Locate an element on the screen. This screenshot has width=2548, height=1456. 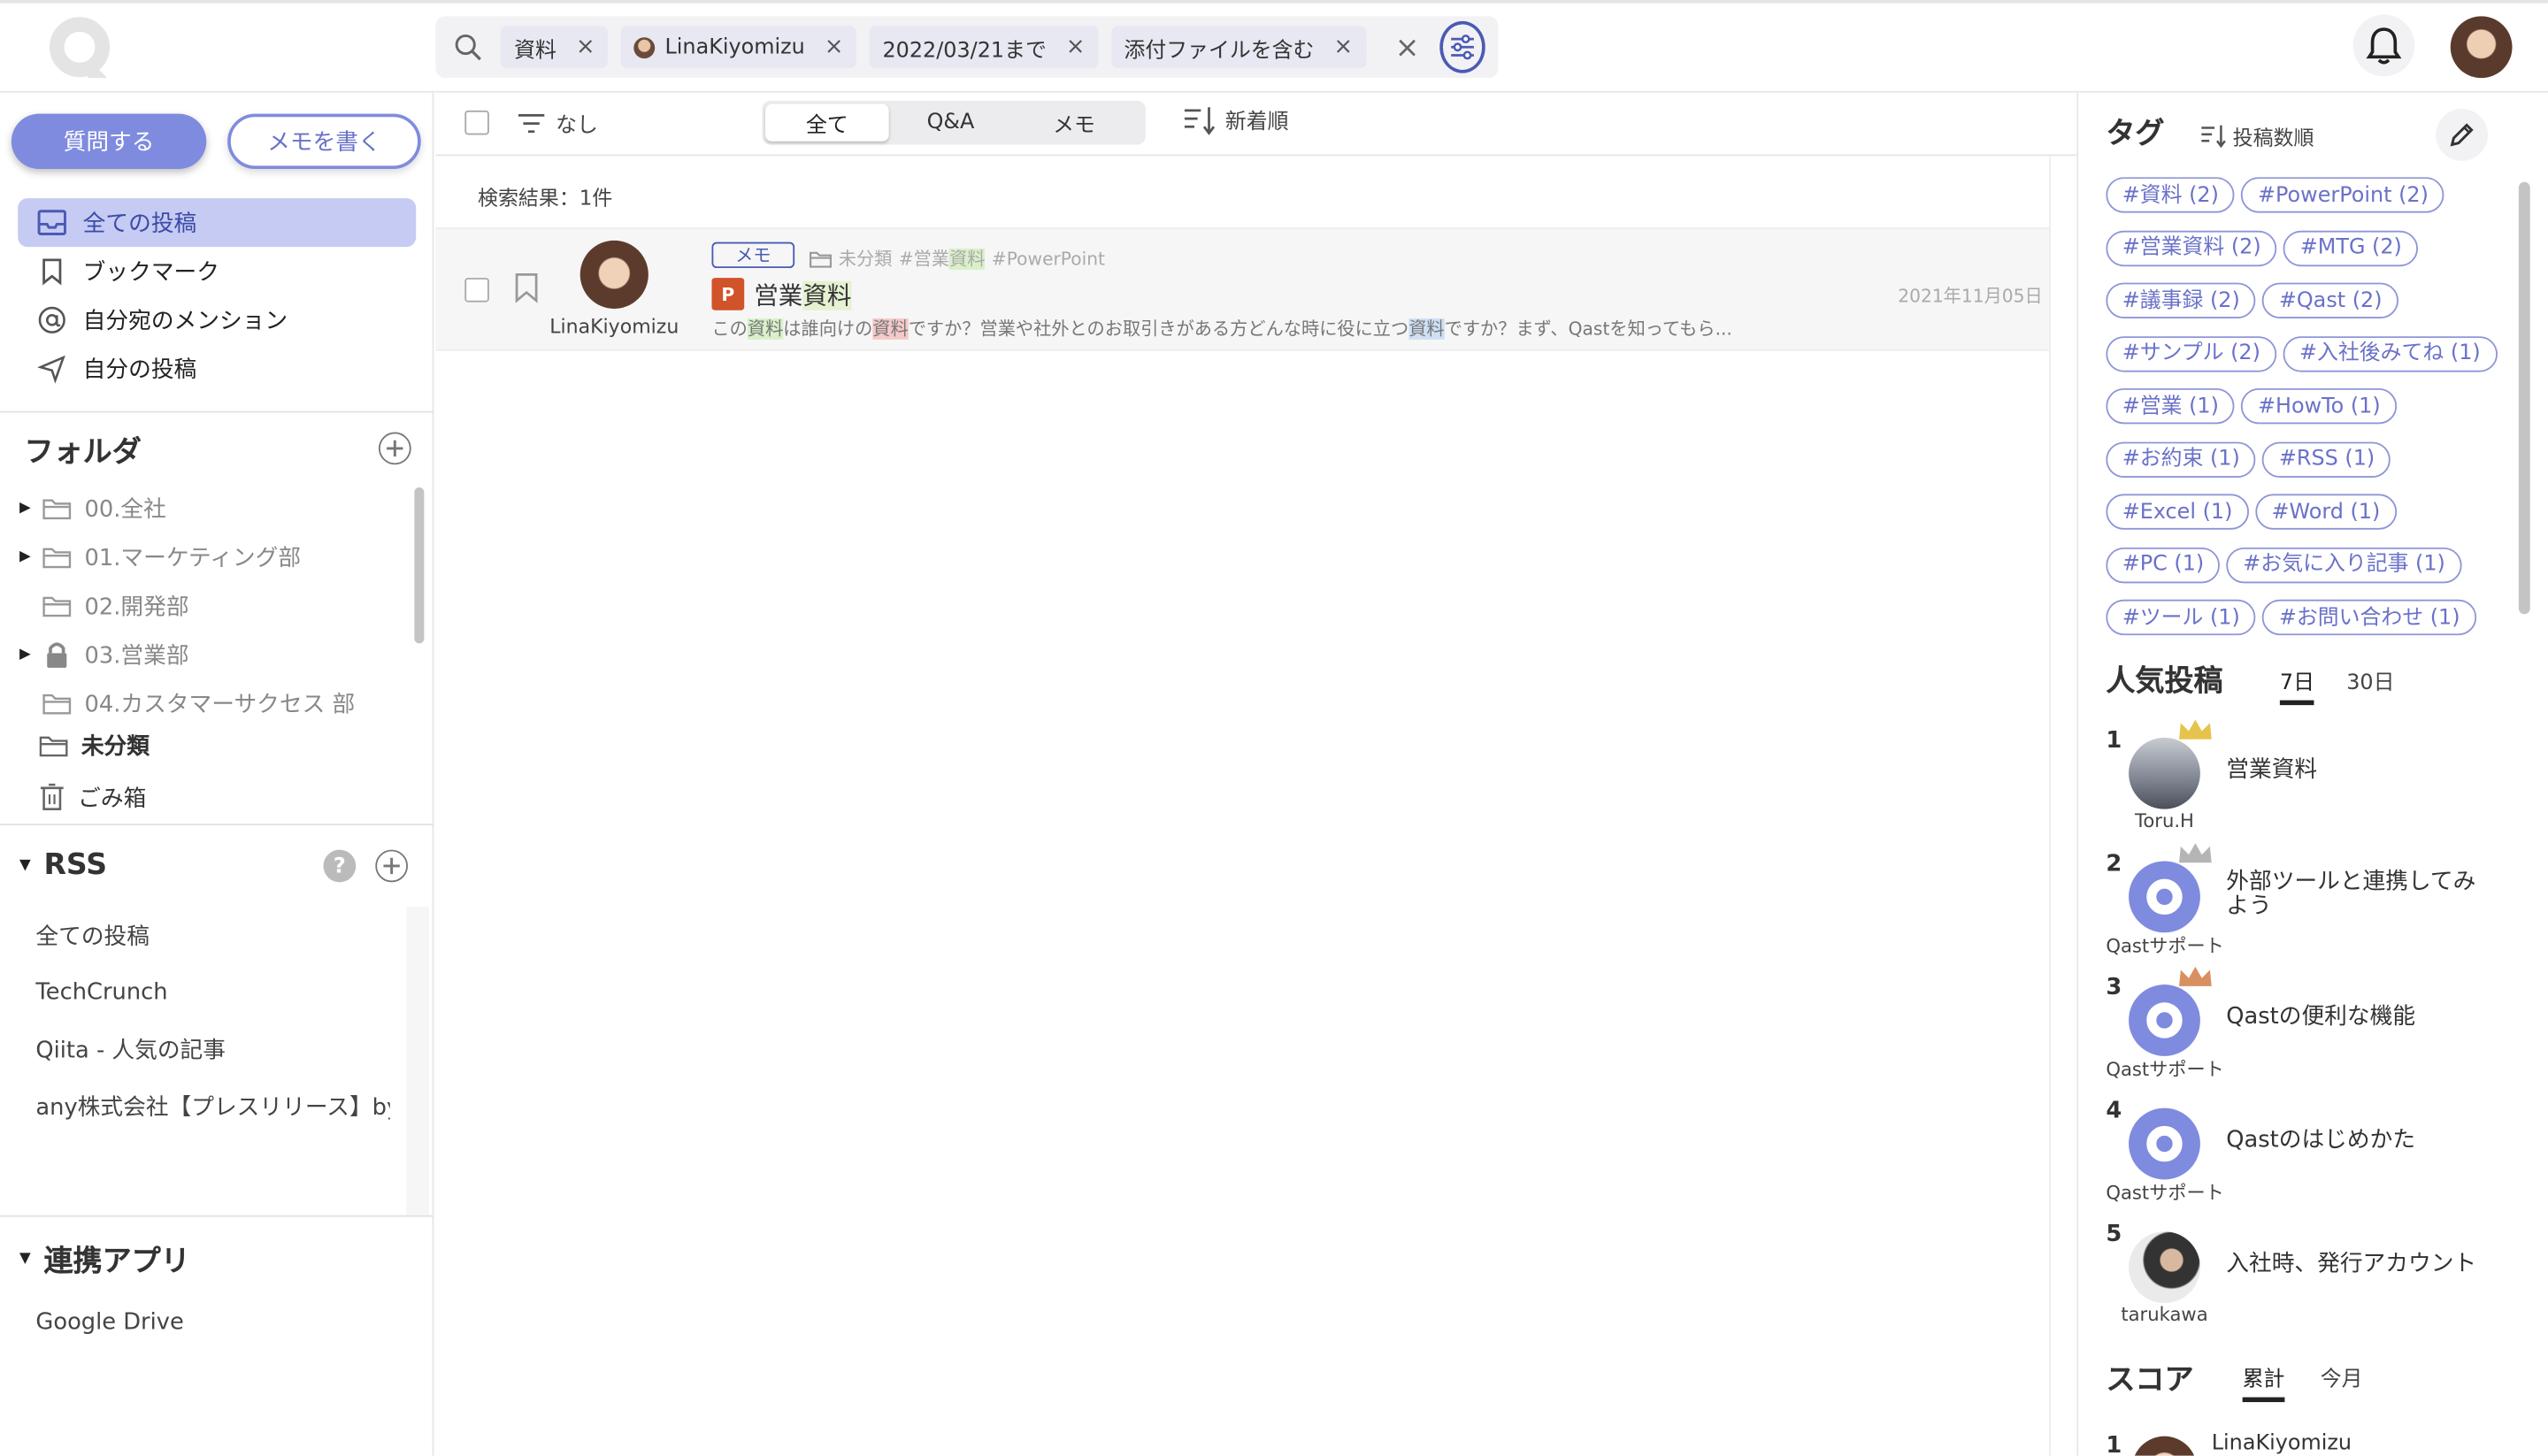
sidebar-item-mentions: 自分宛のメンション is located at coordinates (217, 319).